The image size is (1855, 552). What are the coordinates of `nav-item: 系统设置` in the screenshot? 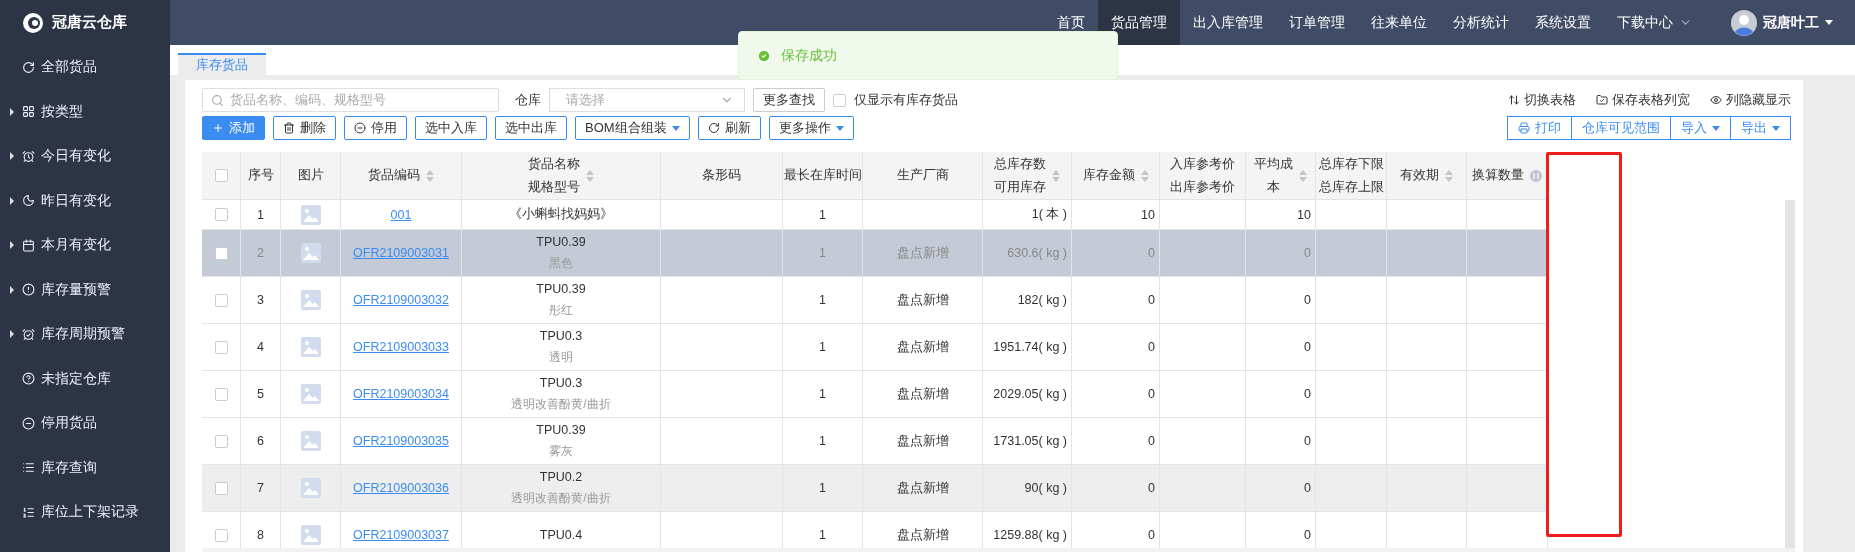 It's located at (1563, 22).